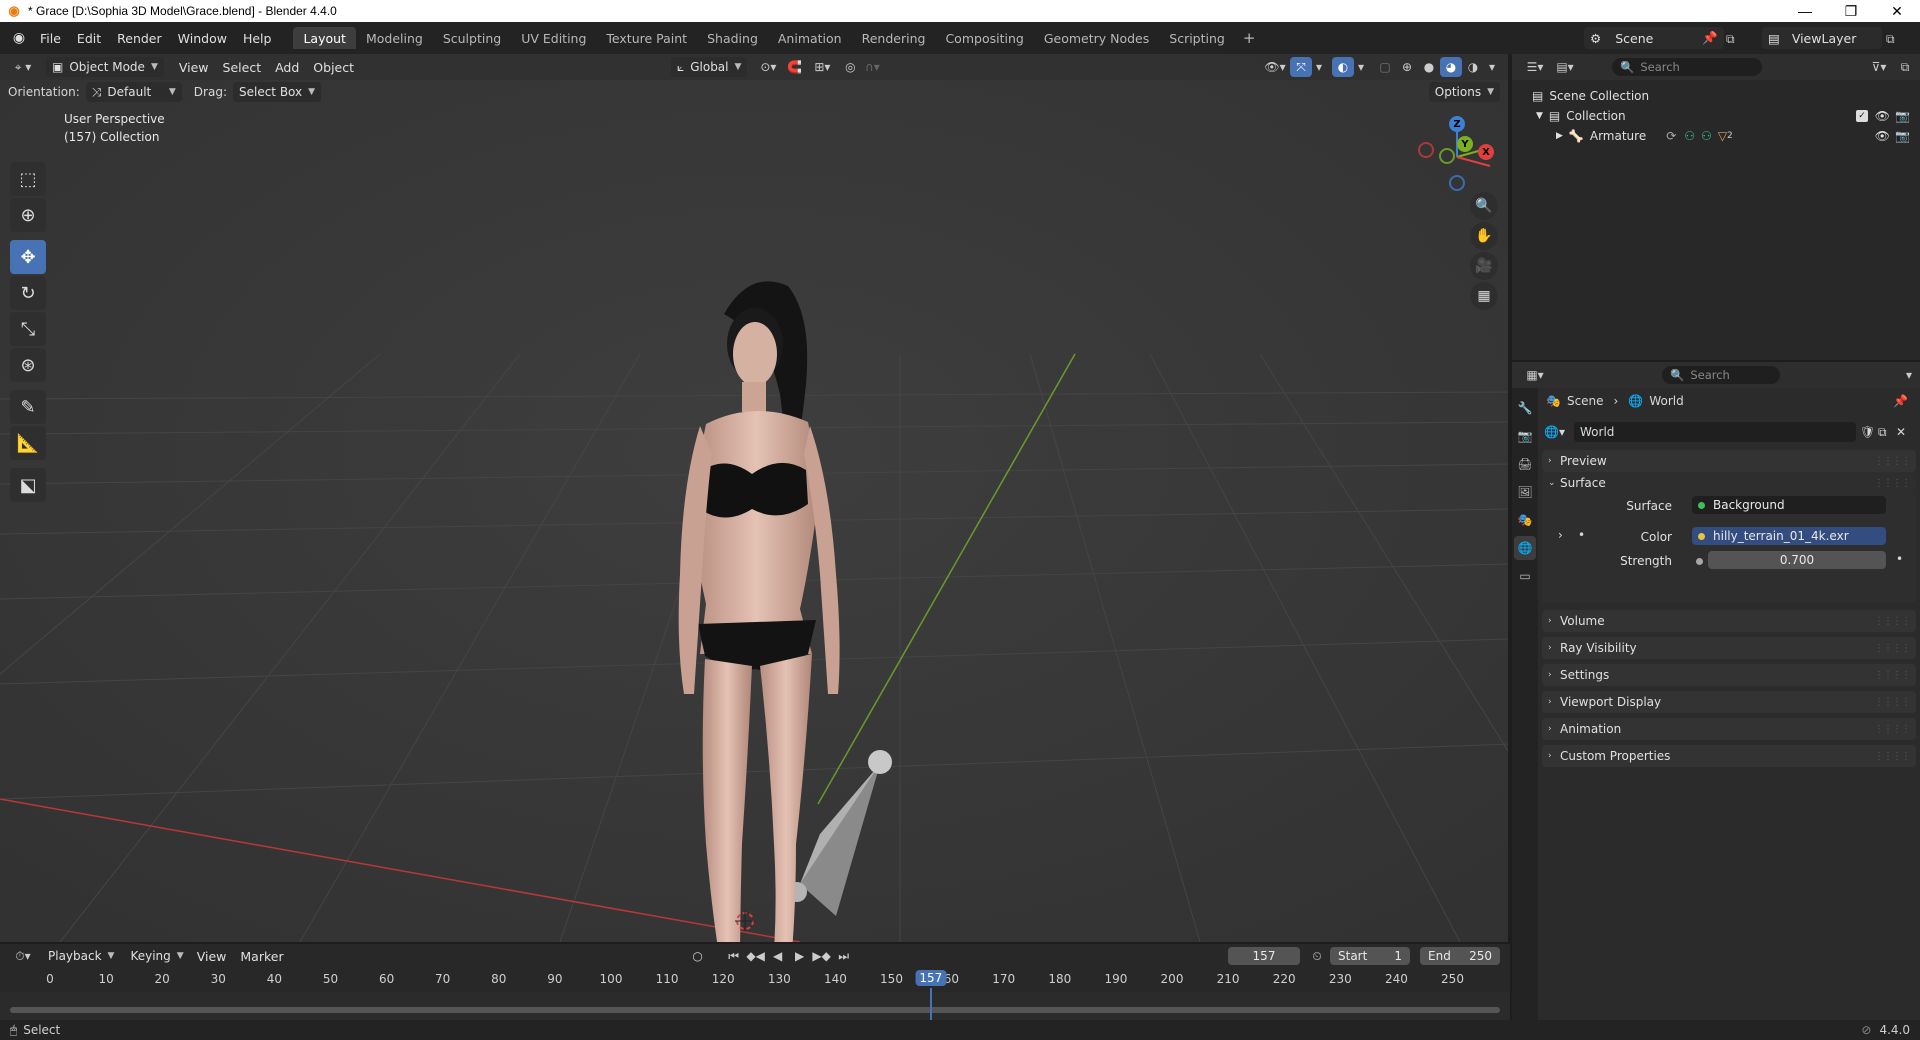 The height and width of the screenshot is (1040, 1920). What do you see at coordinates (1525, 408) in the screenshot?
I see `tool-tab-icon: 🔧` at bounding box center [1525, 408].